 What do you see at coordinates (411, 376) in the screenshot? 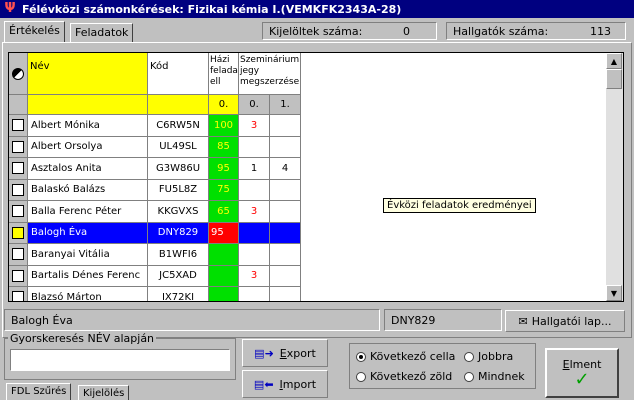
I see `option-next-green-label: Következő zöld` at bounding box center [411, 376].